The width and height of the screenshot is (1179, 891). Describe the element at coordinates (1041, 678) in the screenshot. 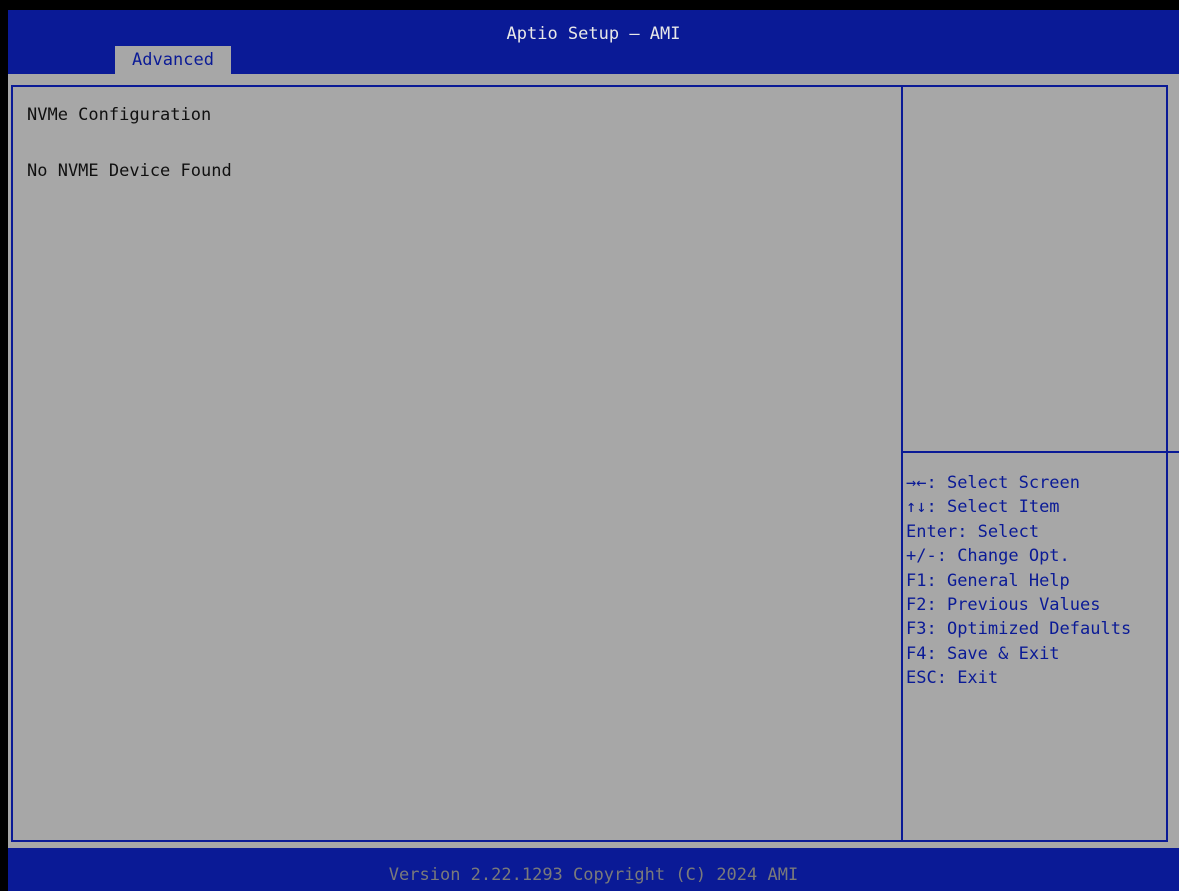

I see `help-item-esc: ESC: Exit` at that location.